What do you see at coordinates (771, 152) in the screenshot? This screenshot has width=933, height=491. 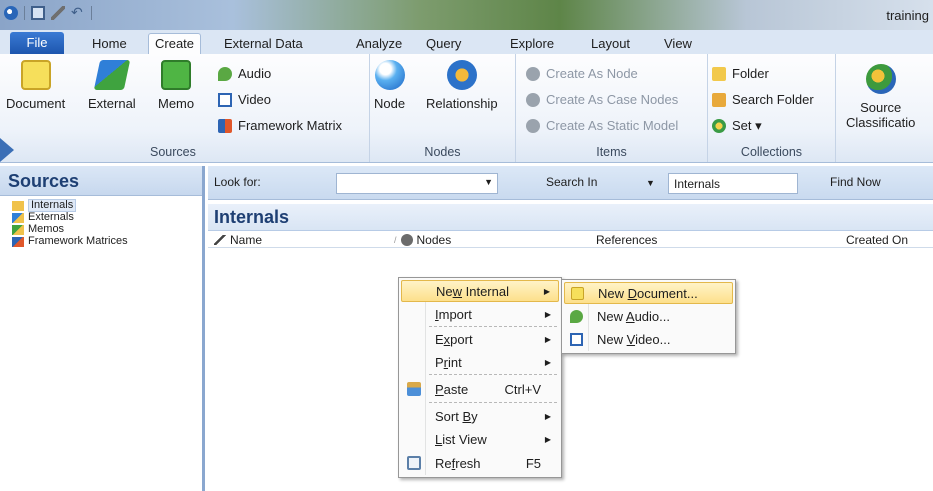 I see `group-label-collections: Collections` at bounding box center [771, 152].